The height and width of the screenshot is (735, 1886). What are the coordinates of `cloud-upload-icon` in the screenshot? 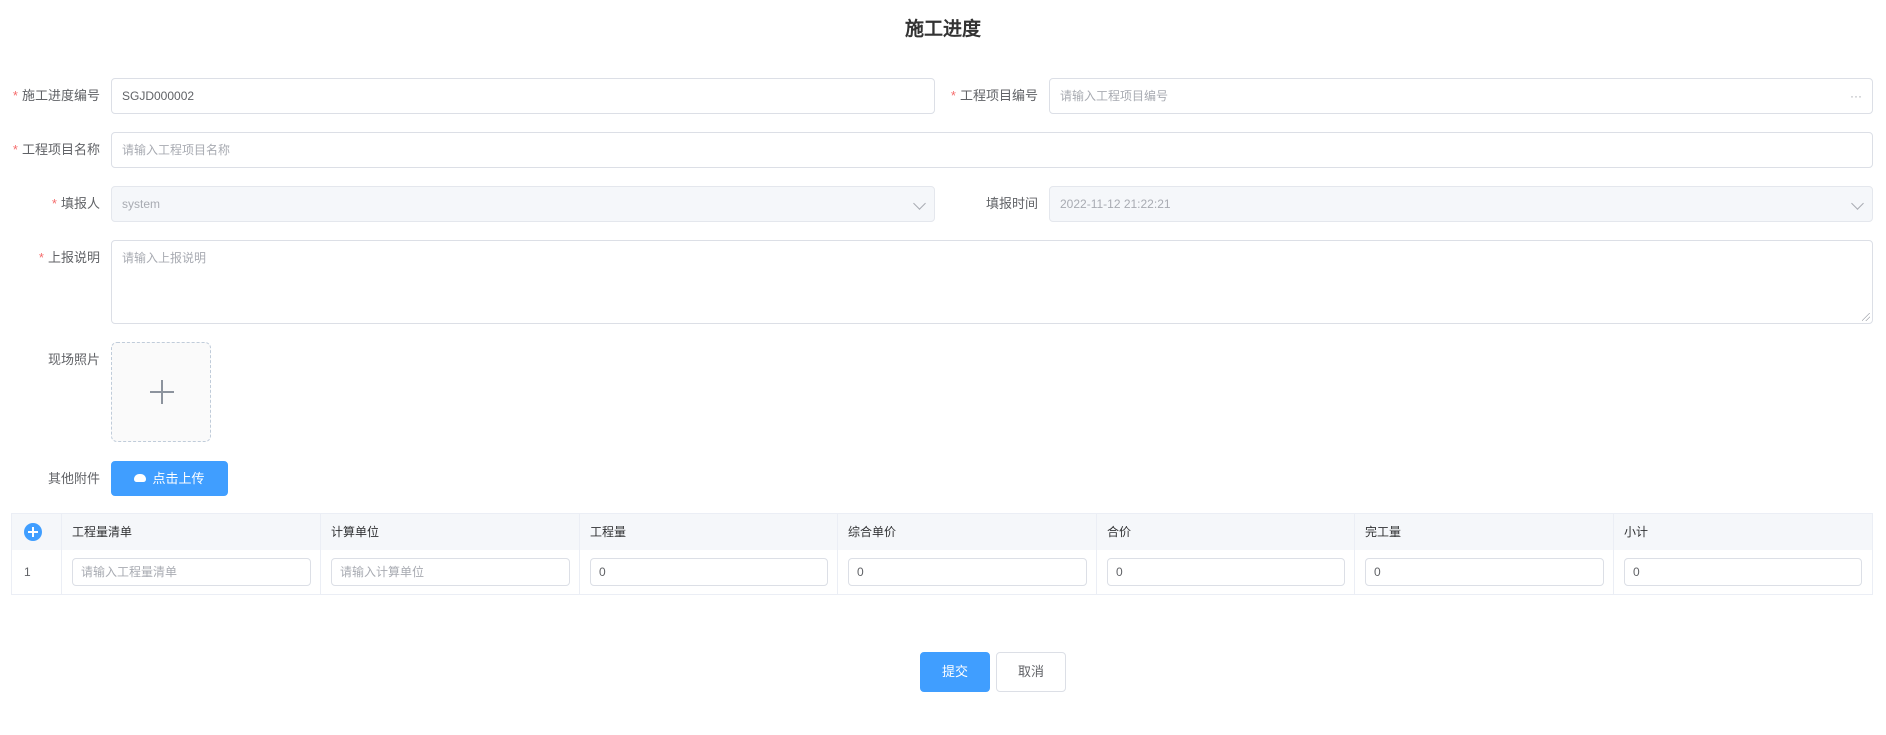 It's located at (140, 478).